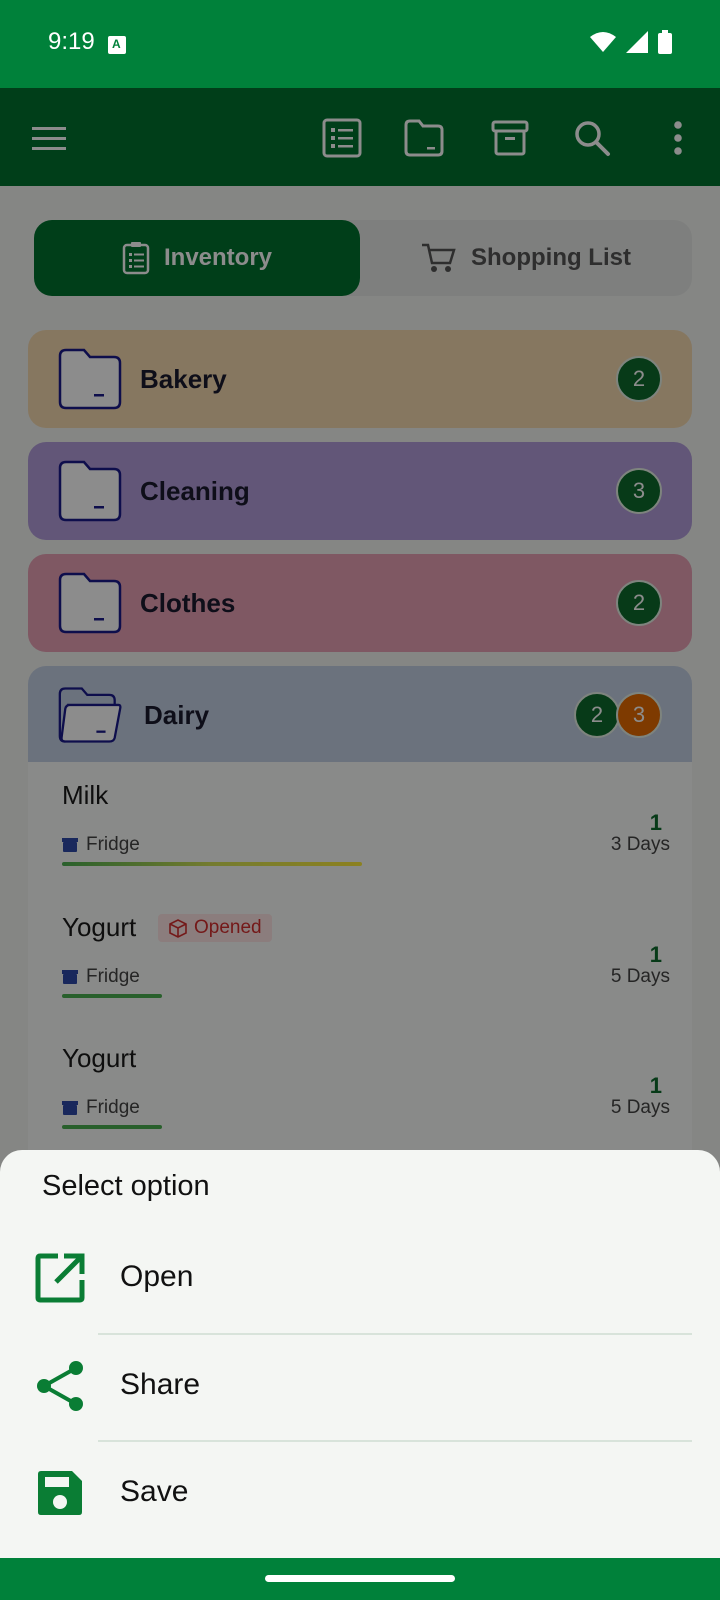 This screenshot has height=1600, width=720. I want to click on navigation-bar, so click(360, 1579).